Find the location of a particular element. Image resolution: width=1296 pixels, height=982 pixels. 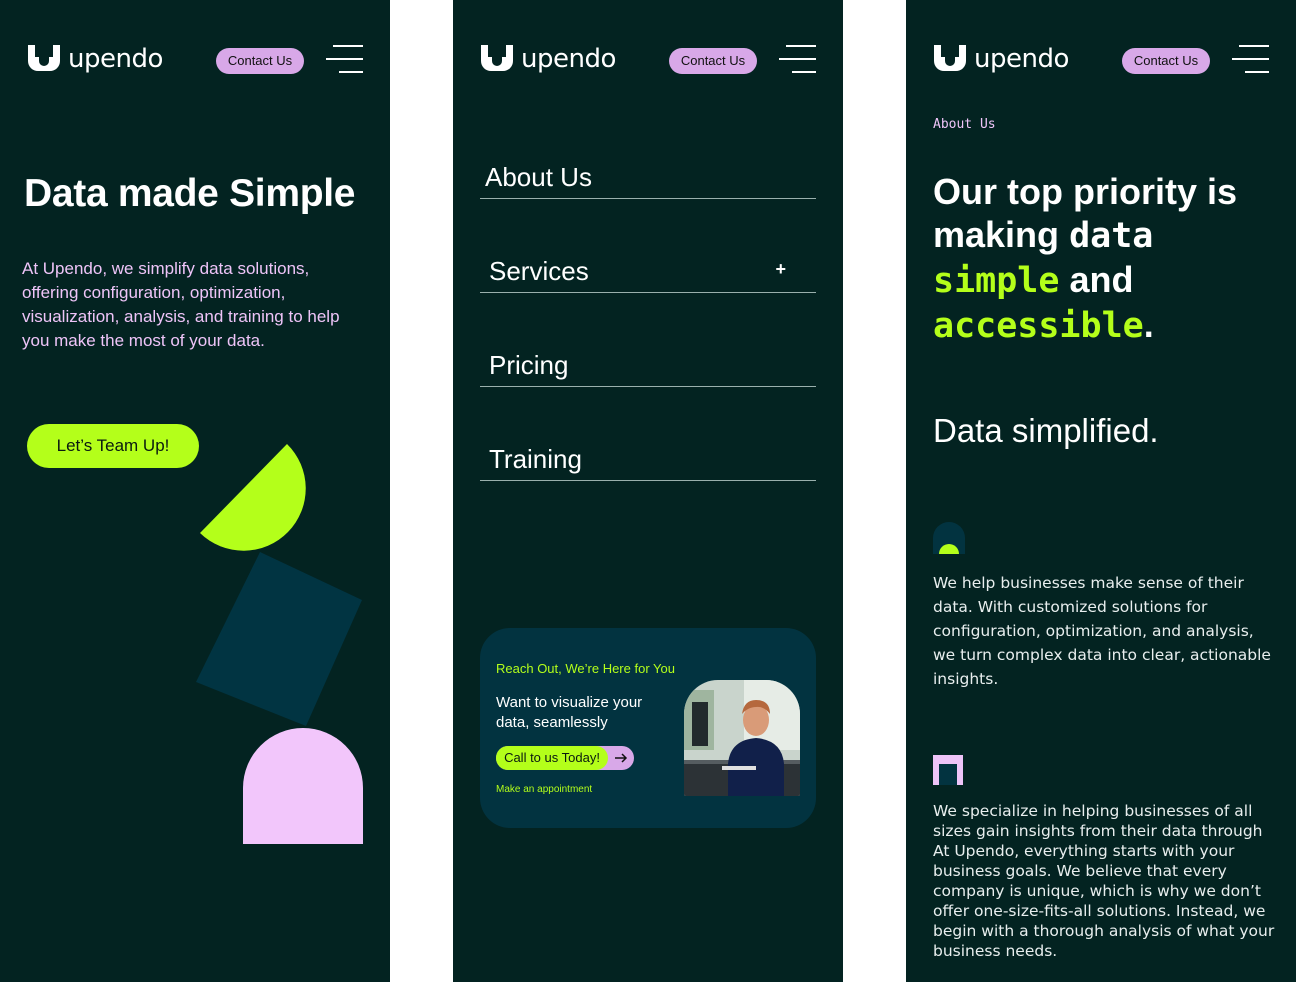

nav-item-label: About Us is located at coordinates (538, 177).